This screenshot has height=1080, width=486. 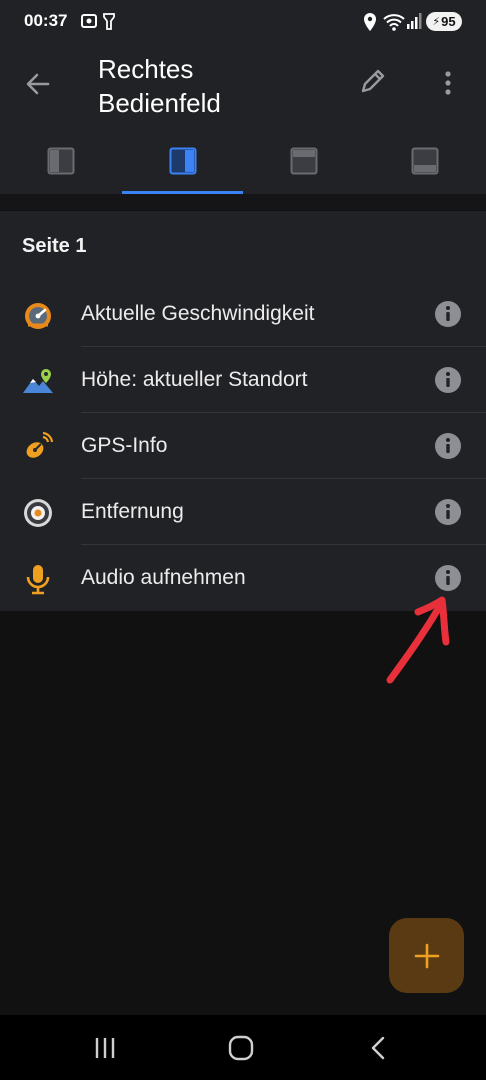 What do you see at coordinates (379, 1048) in the screenshot?
I see `system-back-icon` at bounding box center [379, 1048].